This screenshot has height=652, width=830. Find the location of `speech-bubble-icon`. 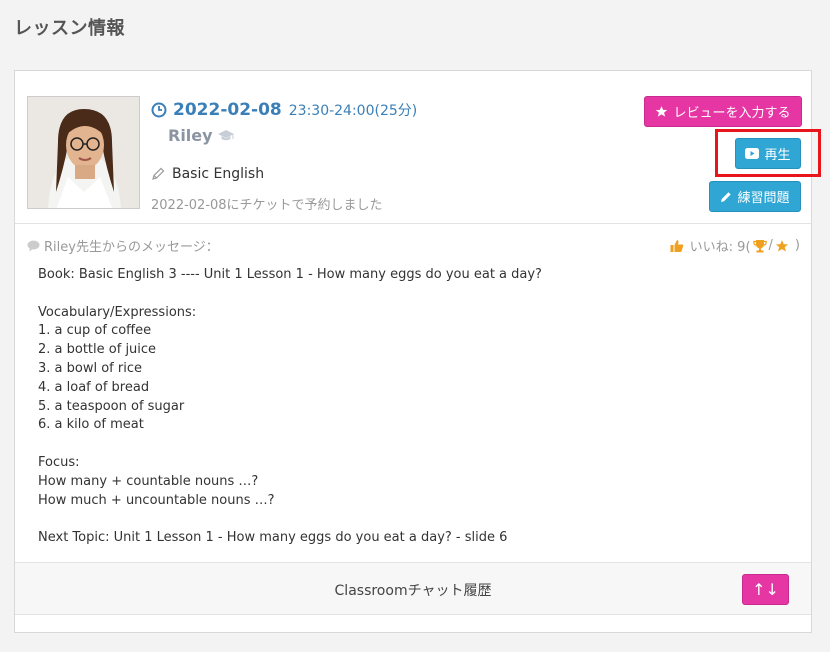

speech-bubble-icon is located at coordinates (33, 245).